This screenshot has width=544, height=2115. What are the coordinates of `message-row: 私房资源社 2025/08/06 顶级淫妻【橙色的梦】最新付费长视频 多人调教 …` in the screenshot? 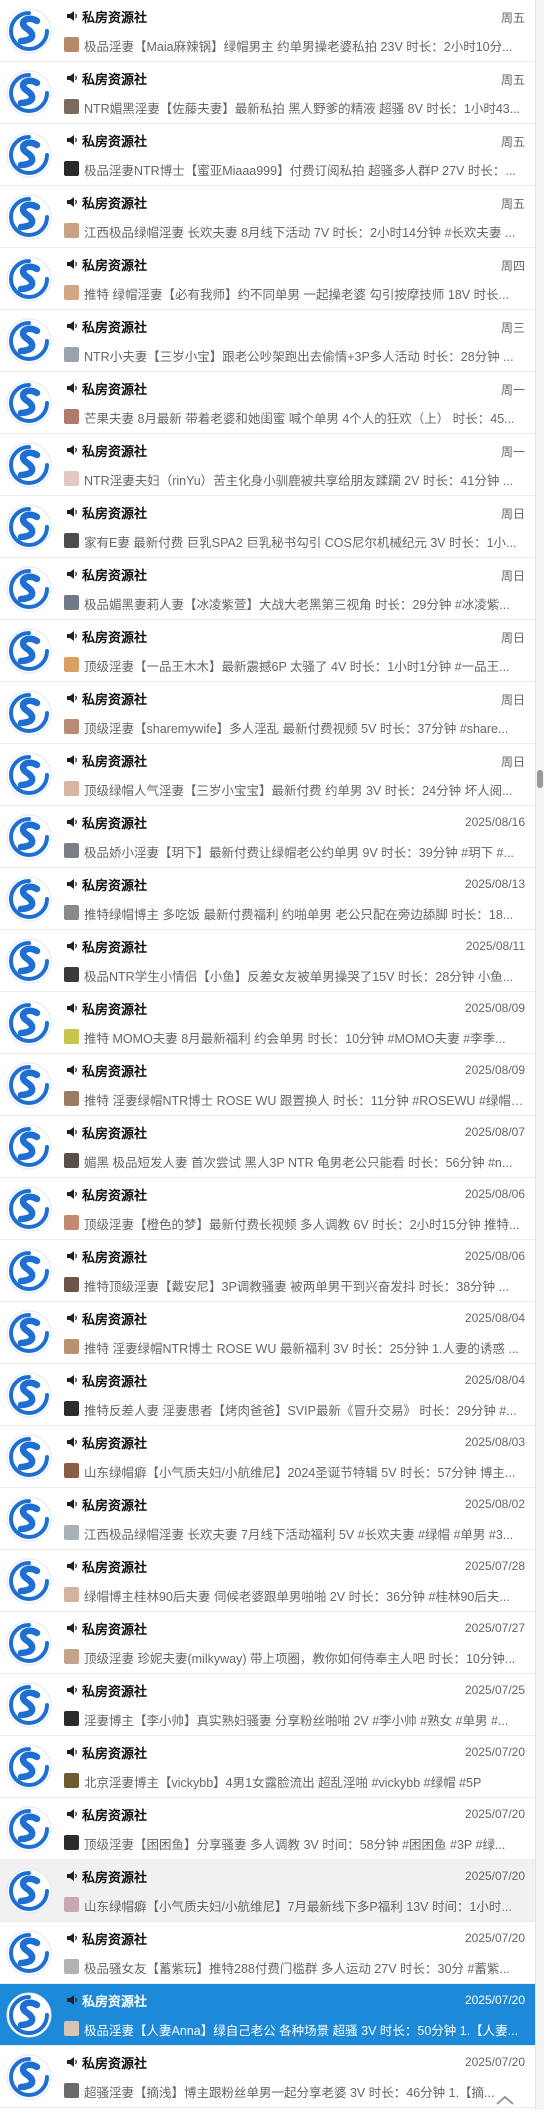 It's located at (267, 1209).